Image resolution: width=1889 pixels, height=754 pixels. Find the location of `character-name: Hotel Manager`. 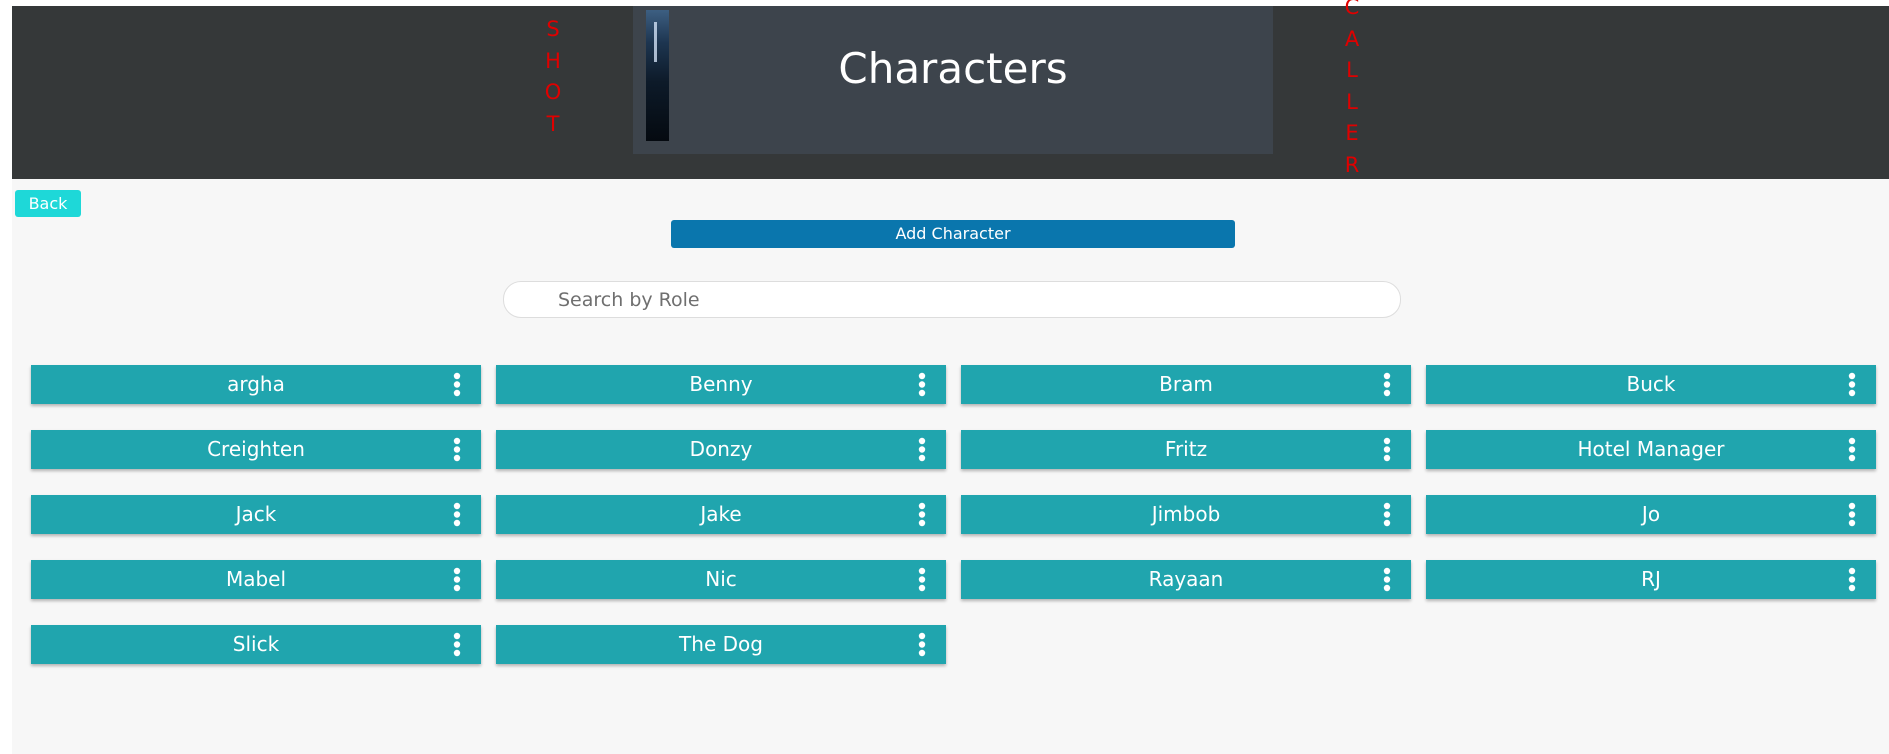

character-name: Hotel Manager is located at coordinates (1651, 449).